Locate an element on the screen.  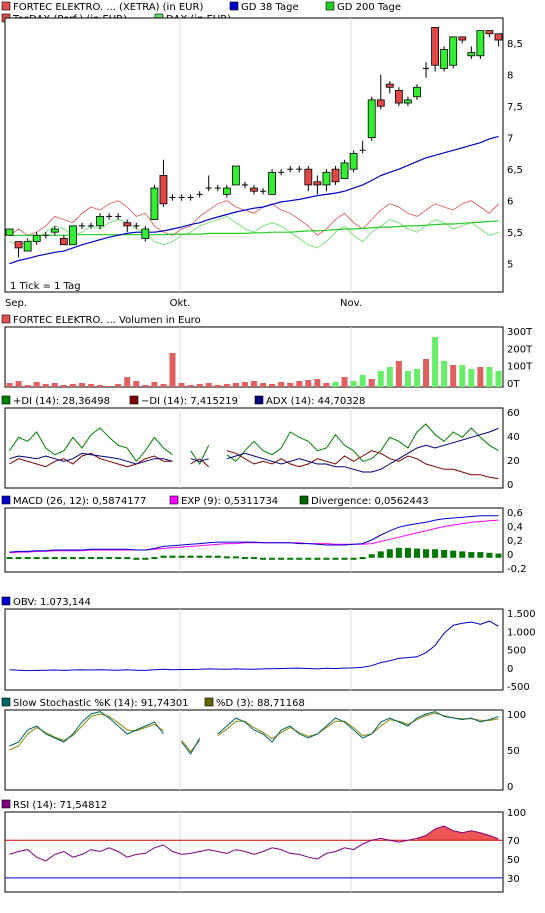
legend-label-2-1: −DI (14): 7,415219 is located at coordinates (189, 401).